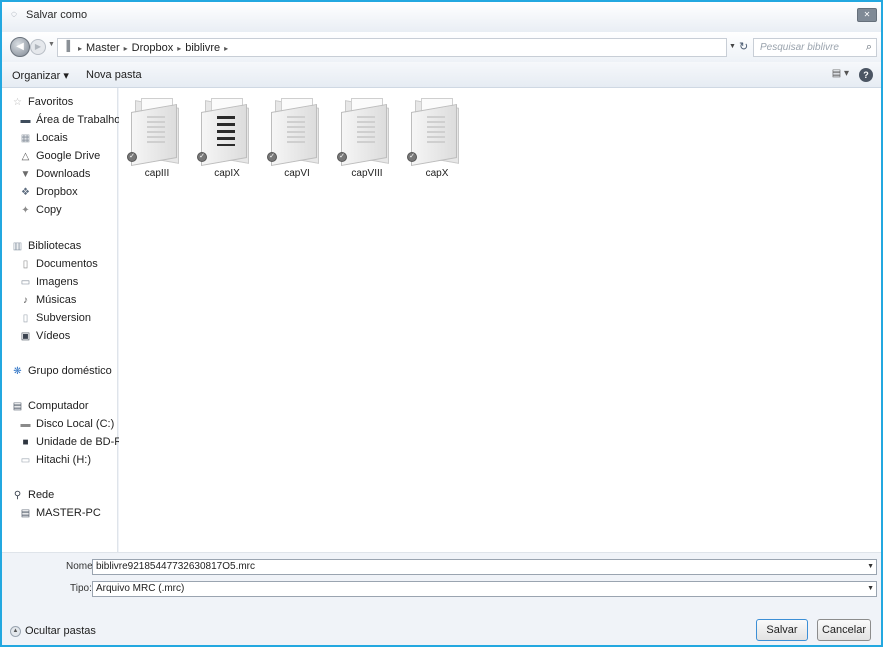 The height and width of the screenshot is (647, 883). Describe the element at coordinates (17, 246) in the screenshot. I see `library-icon: ▥` at that location.